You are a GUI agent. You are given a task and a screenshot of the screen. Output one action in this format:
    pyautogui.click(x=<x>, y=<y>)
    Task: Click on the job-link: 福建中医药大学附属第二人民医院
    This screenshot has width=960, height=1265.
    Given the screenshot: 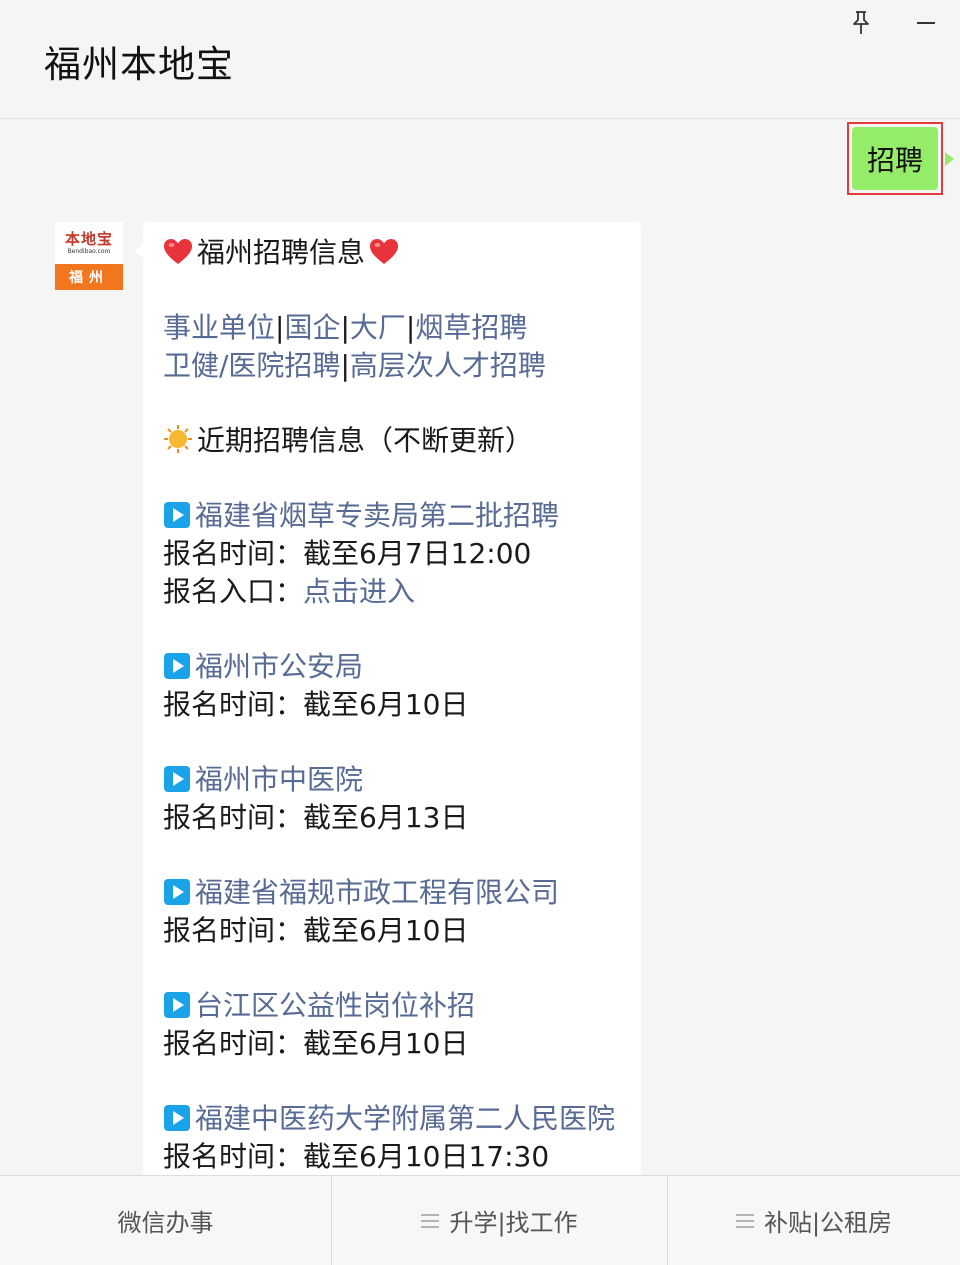 What is the action you would take?
    pyautogui.click(x=405, y=1118)
    